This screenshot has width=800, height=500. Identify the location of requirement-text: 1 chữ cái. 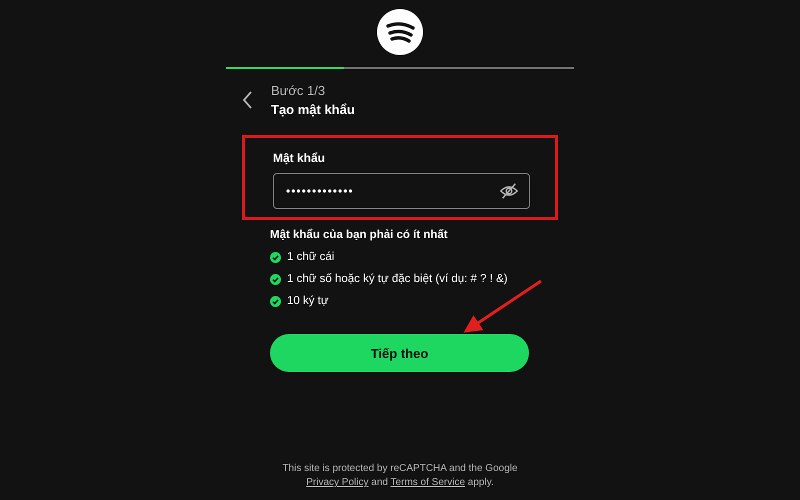
(310, 257).